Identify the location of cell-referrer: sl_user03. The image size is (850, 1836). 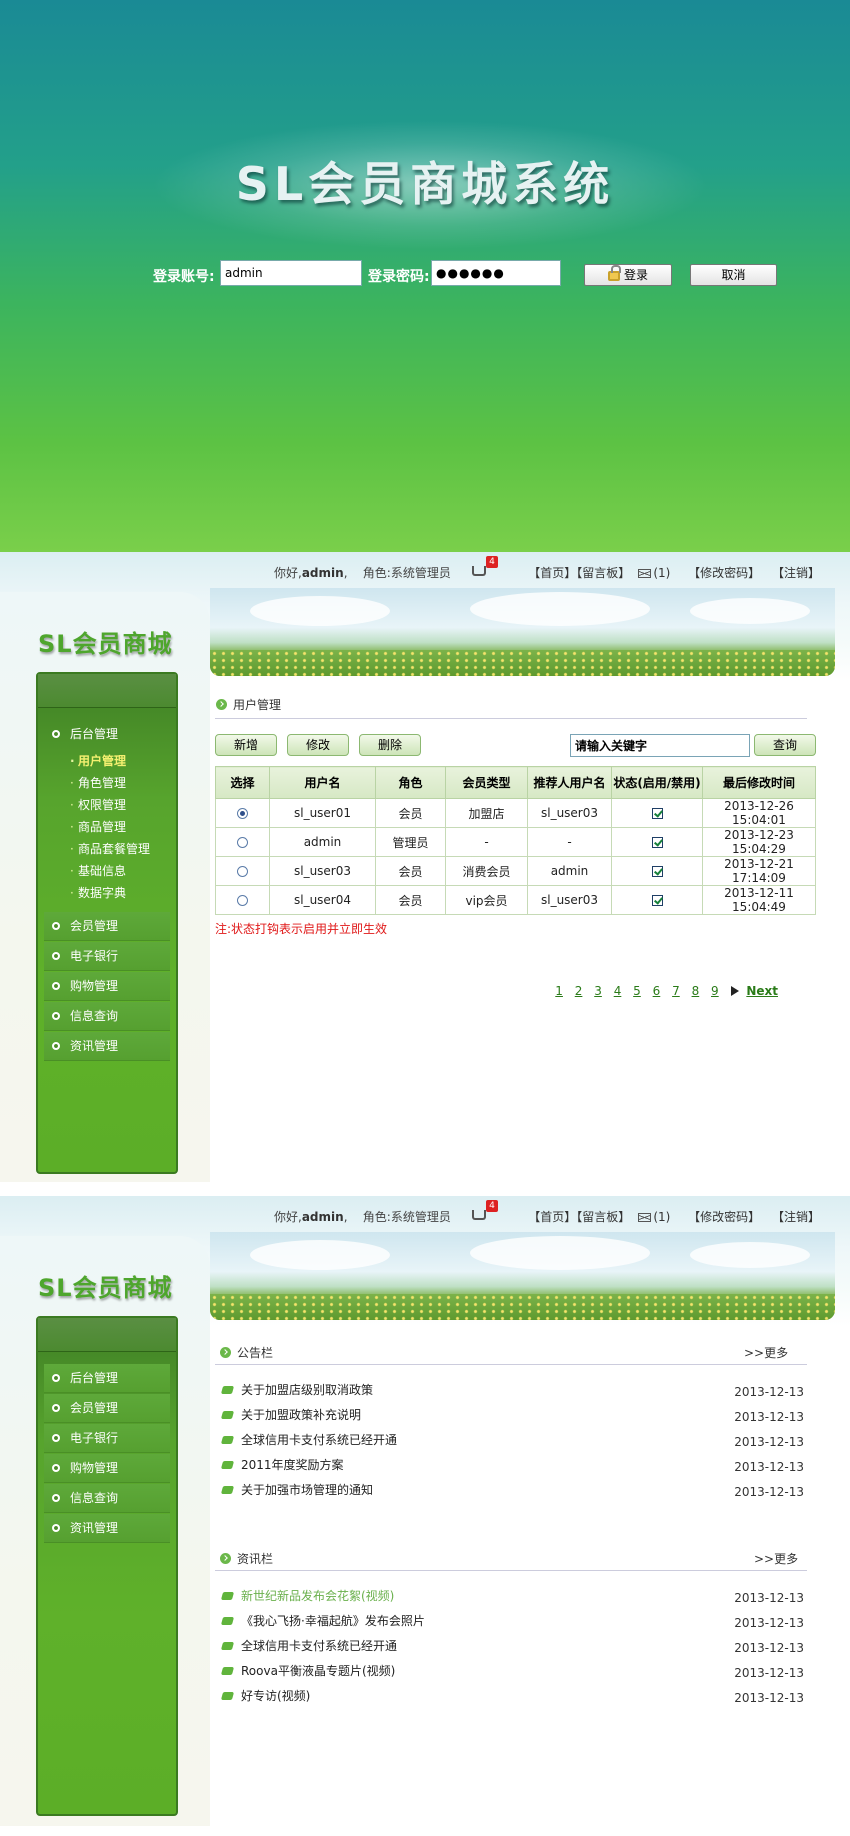
(569, 900).